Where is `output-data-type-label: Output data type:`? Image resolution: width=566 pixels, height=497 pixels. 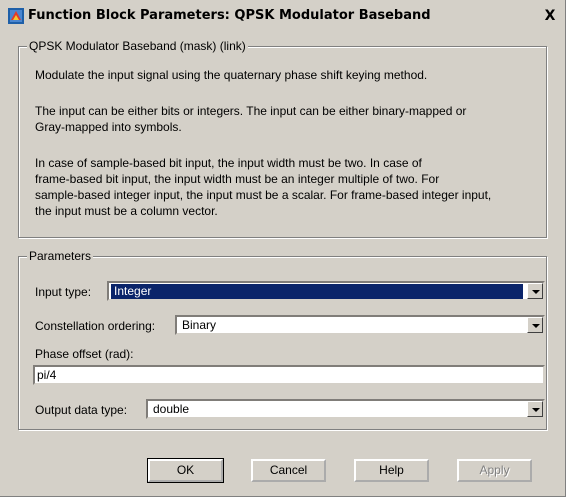 output-data-type-label: Output data type: is located at coordinates (81, 410).